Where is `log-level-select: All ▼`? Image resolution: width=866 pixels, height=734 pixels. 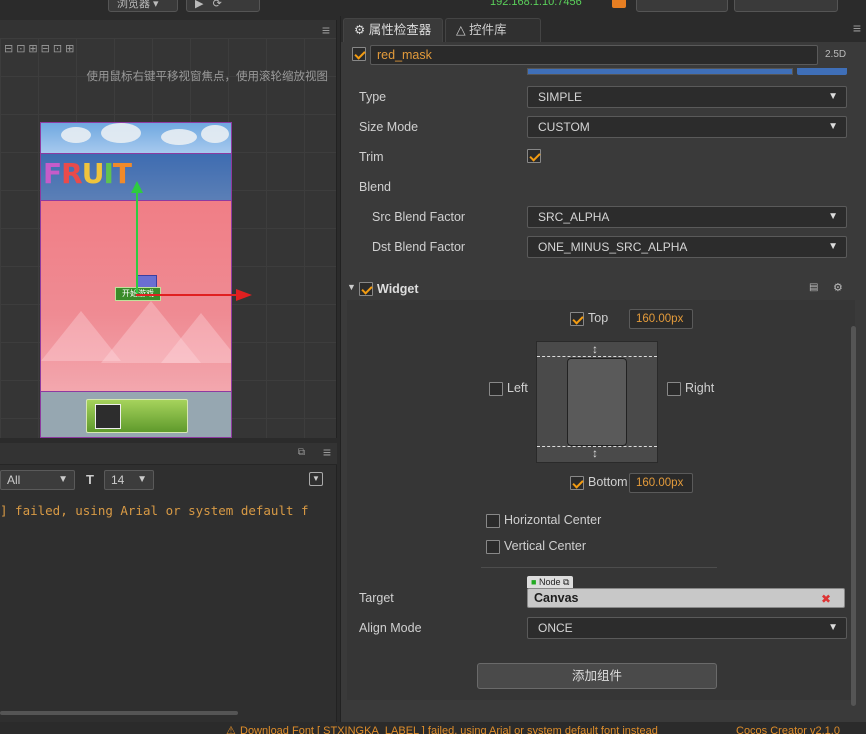 log-level-select: All ▼ is located at coordinates (37, 480).